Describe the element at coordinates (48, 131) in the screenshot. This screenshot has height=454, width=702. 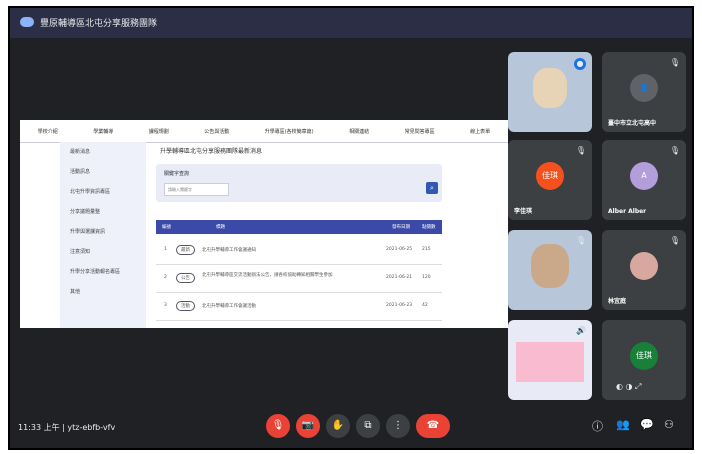
I see `nav-item: 學校介紹` at that location.